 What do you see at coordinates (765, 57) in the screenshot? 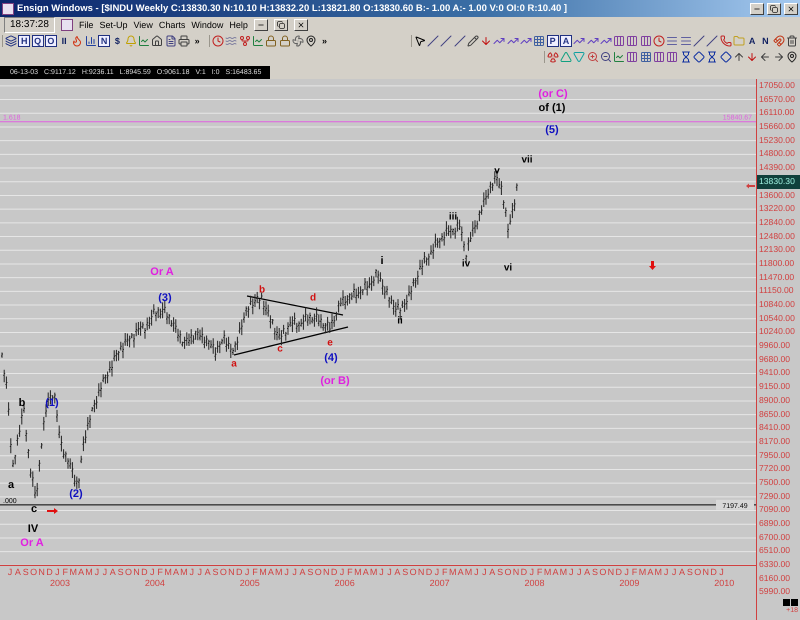
I see `arrow-left-icon` at bounding box center [765, 57].